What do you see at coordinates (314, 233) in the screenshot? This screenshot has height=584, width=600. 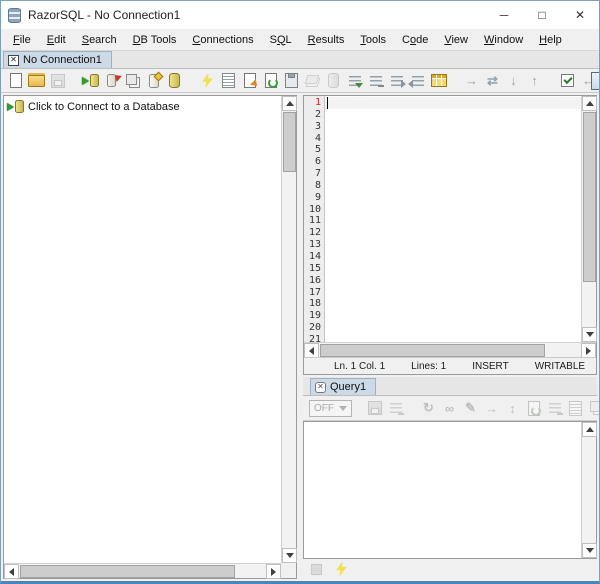 I see `line-number: 12` at bounding box center [314, 233].